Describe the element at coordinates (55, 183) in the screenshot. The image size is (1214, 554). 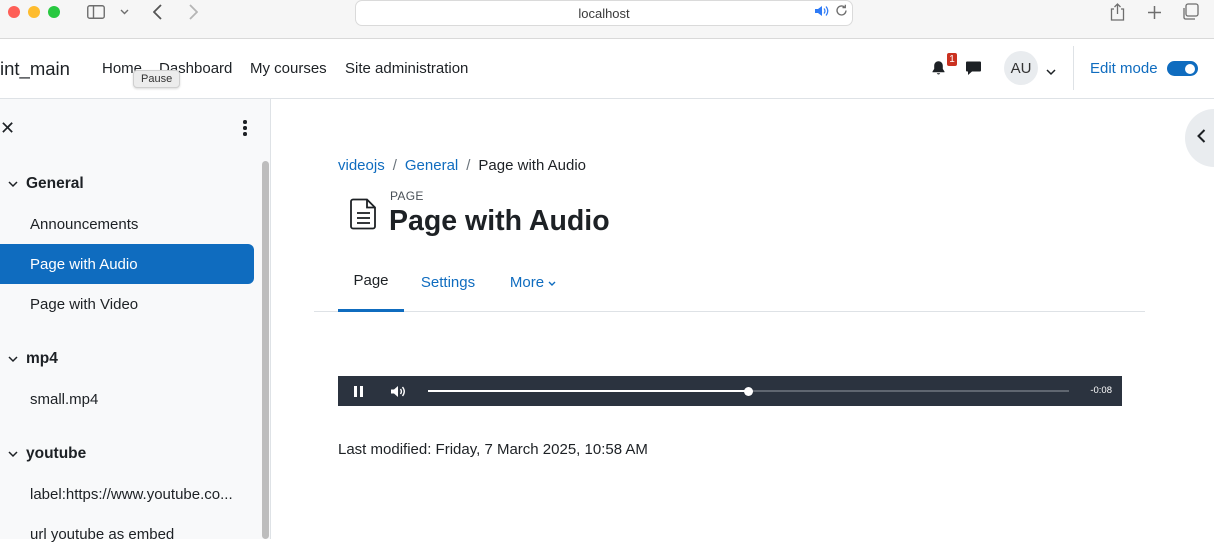
I see `section-title: General` at that location.